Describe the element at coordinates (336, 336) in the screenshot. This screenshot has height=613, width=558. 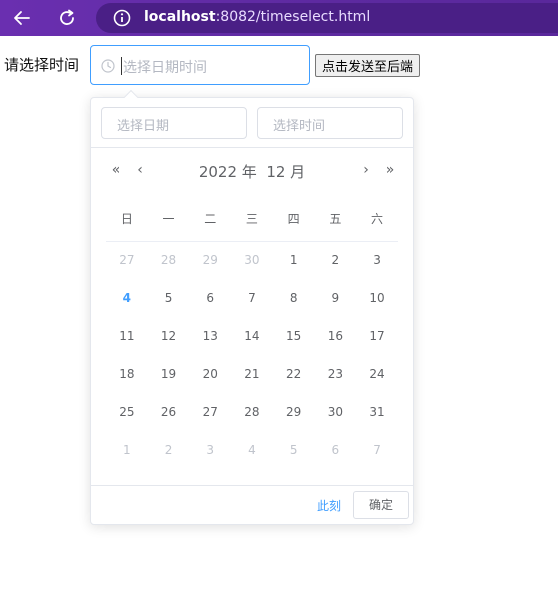
I see `day-cell: 16` at that location.